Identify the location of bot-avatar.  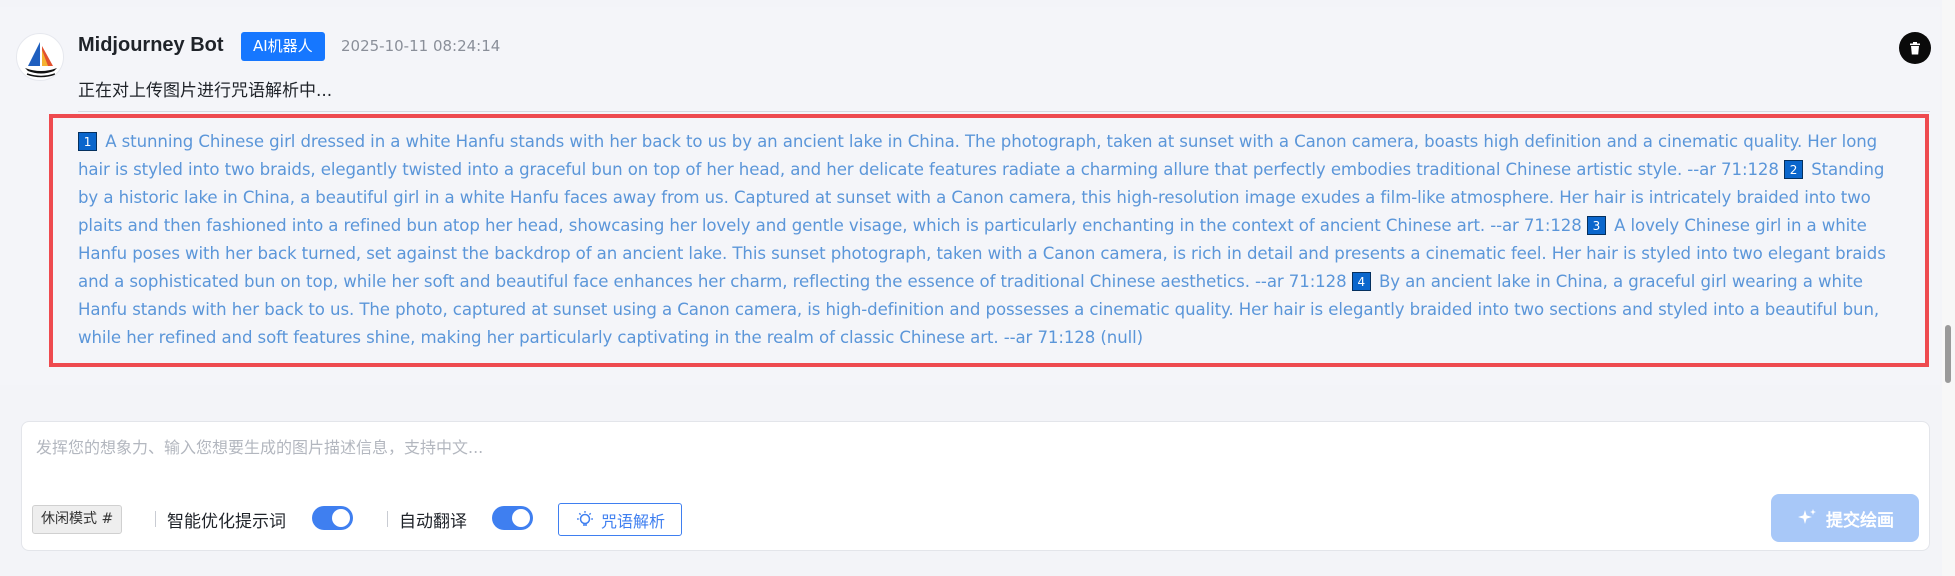
(40, 57).